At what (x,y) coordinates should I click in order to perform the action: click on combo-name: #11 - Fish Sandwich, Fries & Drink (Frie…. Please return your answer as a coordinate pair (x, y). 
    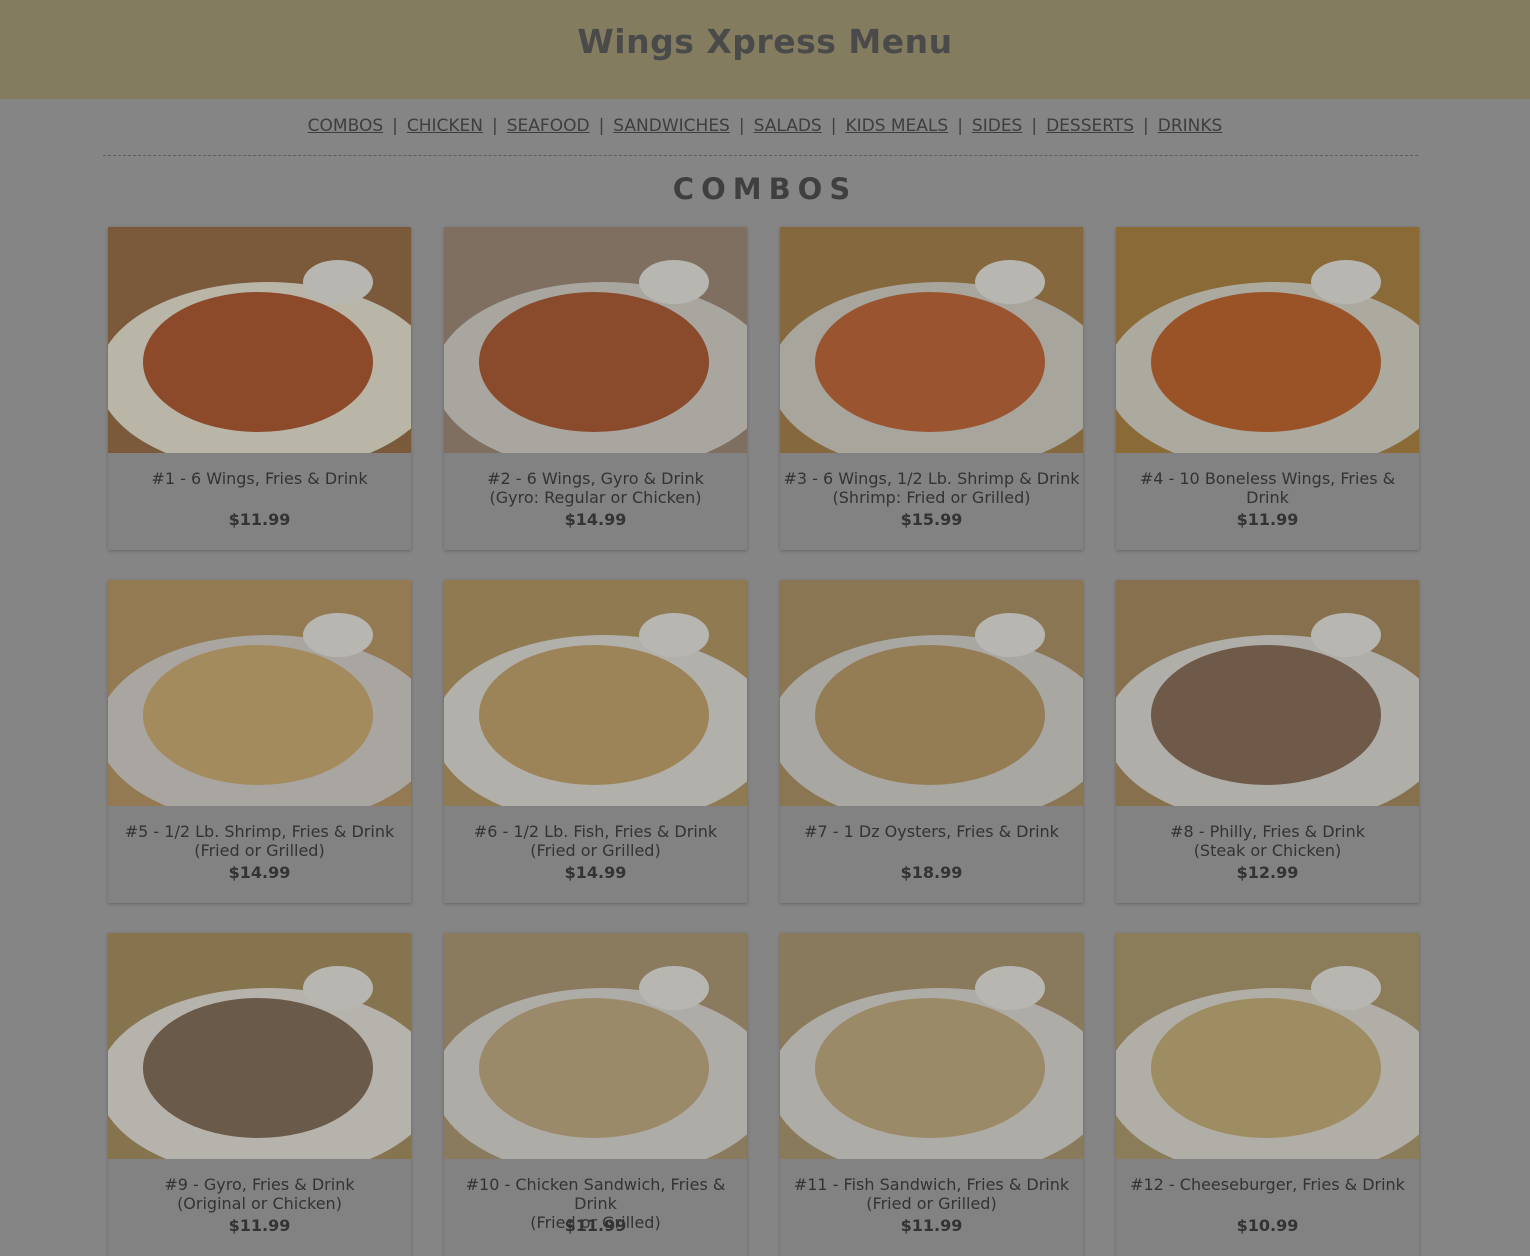
    Looking at the image, I should click on (931, 1194).